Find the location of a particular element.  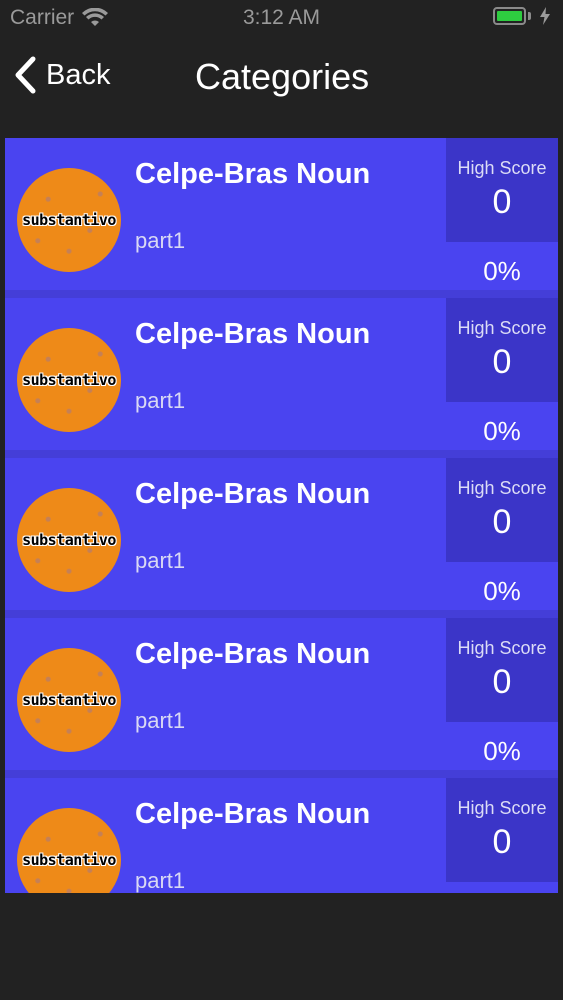

status-right is located at coordinates (522, 16).